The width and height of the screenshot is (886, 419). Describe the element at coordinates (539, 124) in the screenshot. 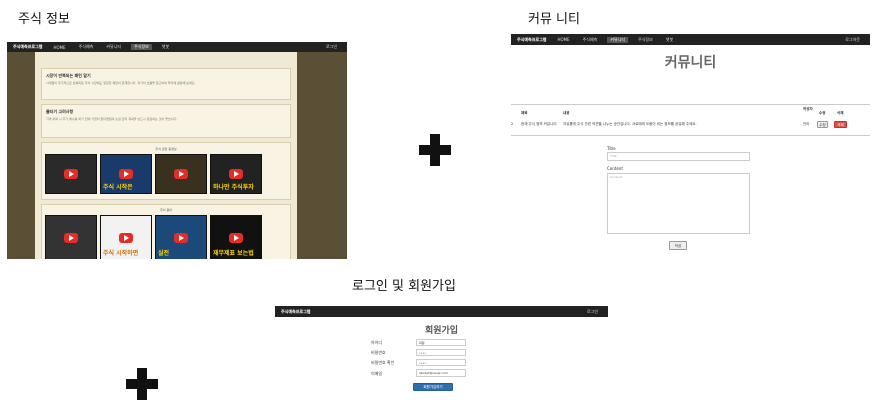

I see `row-title: 현재 주식 정보 커뮤니티` at that location.